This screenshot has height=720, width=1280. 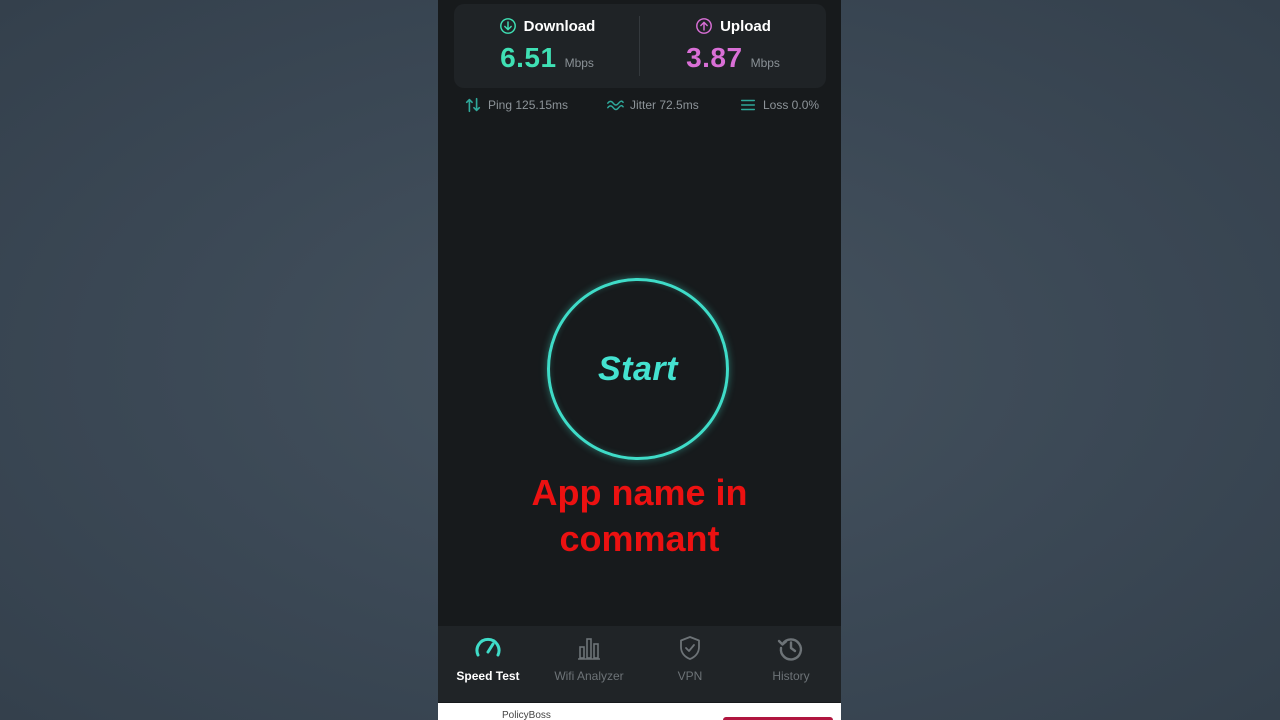 I want to click on download-panel: Download 6.51 Mbps, so click(x=547, y=46).